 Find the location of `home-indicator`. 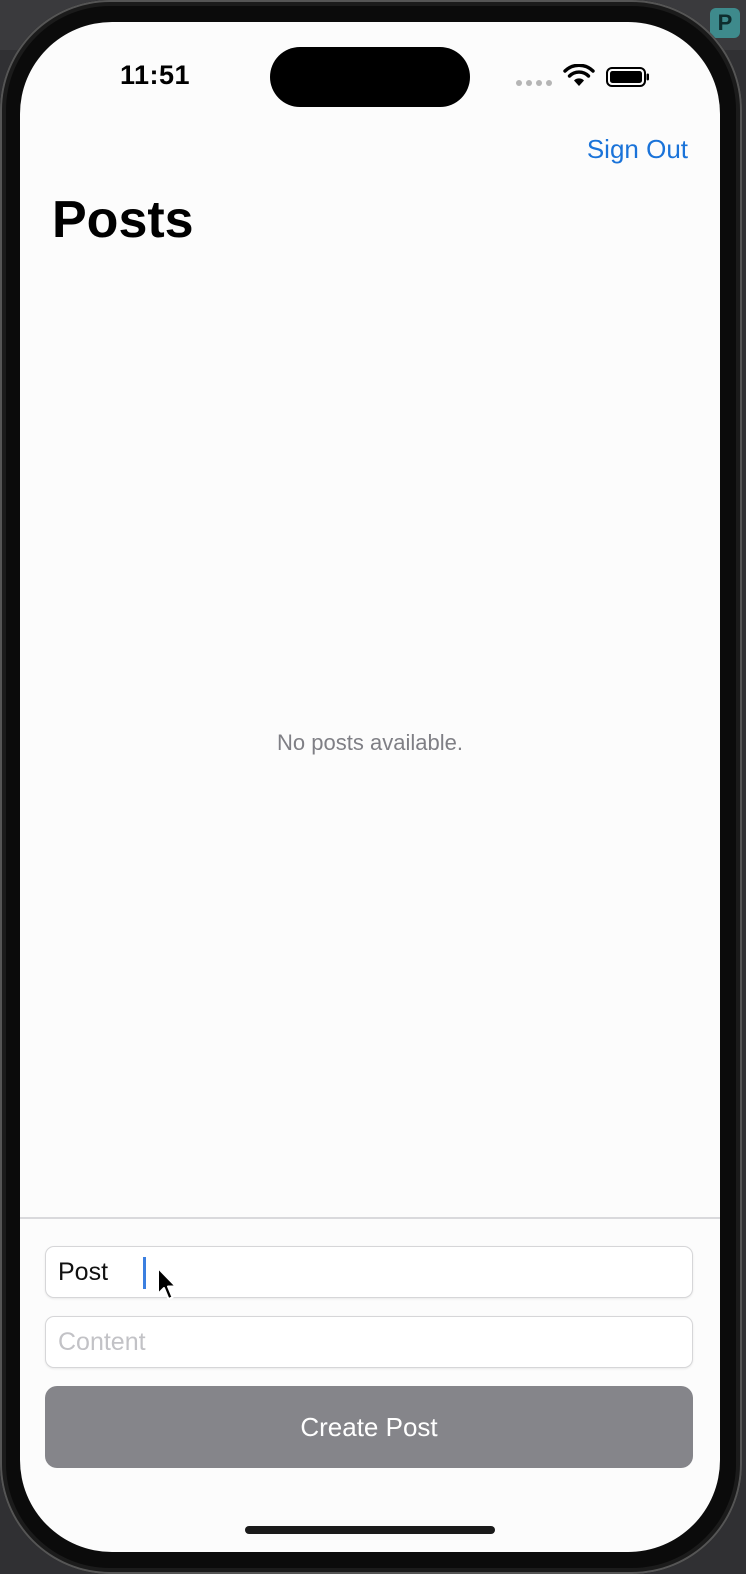

home-indicator is located at coordinates (370, 1530).